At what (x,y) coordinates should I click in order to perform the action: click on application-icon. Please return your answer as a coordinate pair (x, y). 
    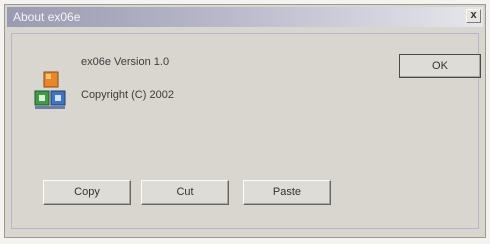
    Looking at the image, I should click on (50, 90).